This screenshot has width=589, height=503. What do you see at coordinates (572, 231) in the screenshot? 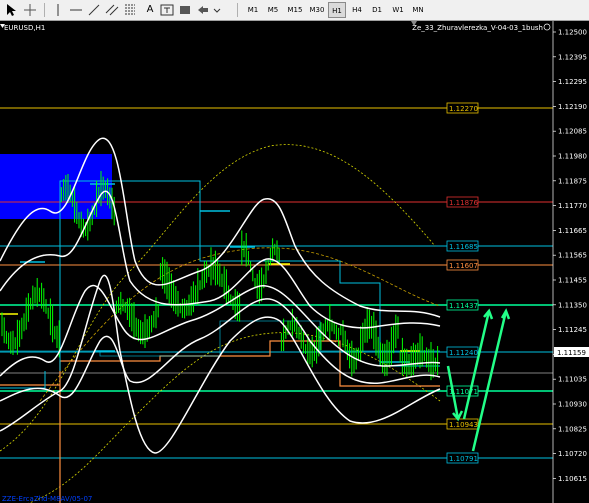
I see `price-tick-label: 1.11665` at bounding box center [572, 231].